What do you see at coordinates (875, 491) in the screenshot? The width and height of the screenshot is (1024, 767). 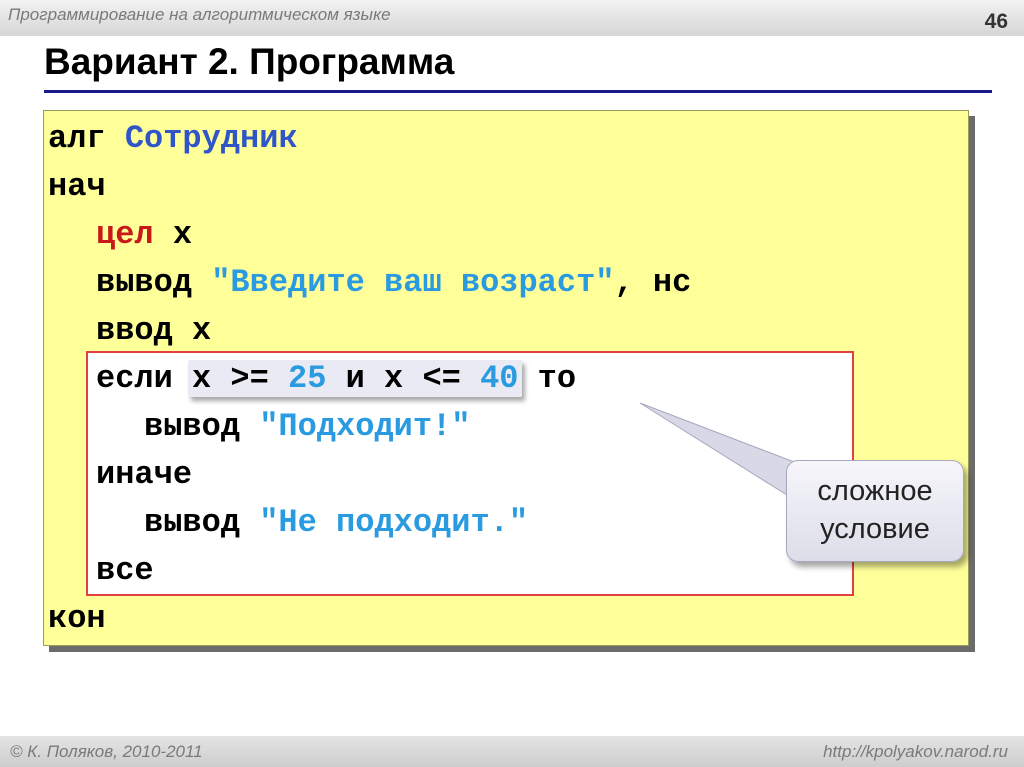 I see `callout-line-1: сложное` at bounding box center [875, 491].